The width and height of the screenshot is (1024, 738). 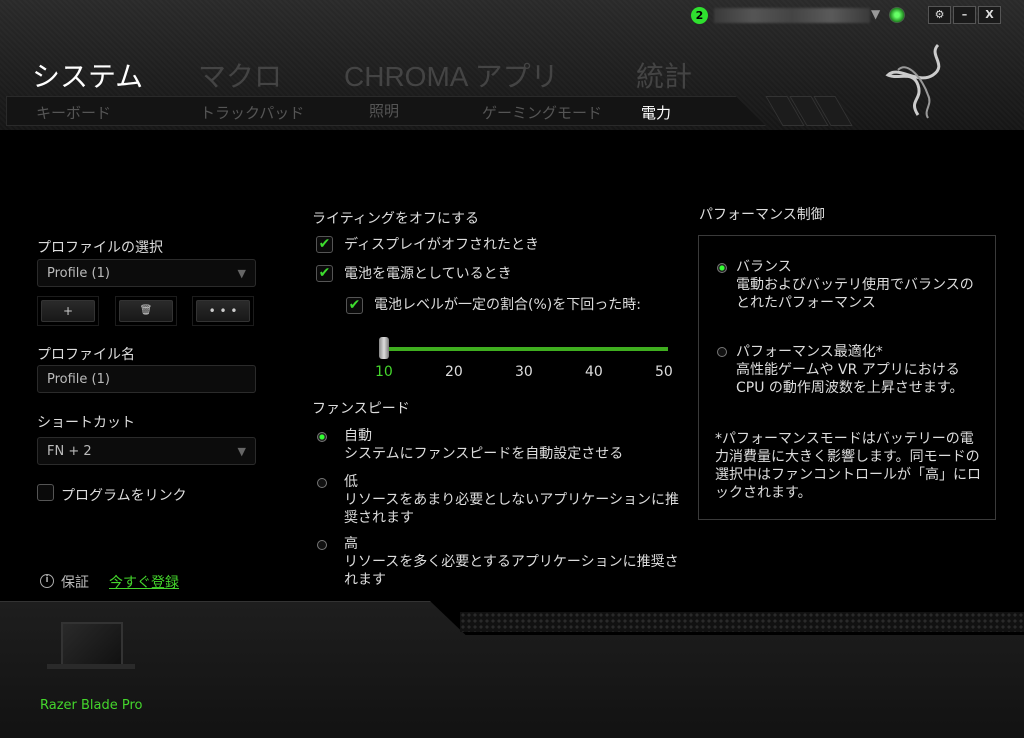 I want to click on plus-icon: +, so click(x=68, y=311).